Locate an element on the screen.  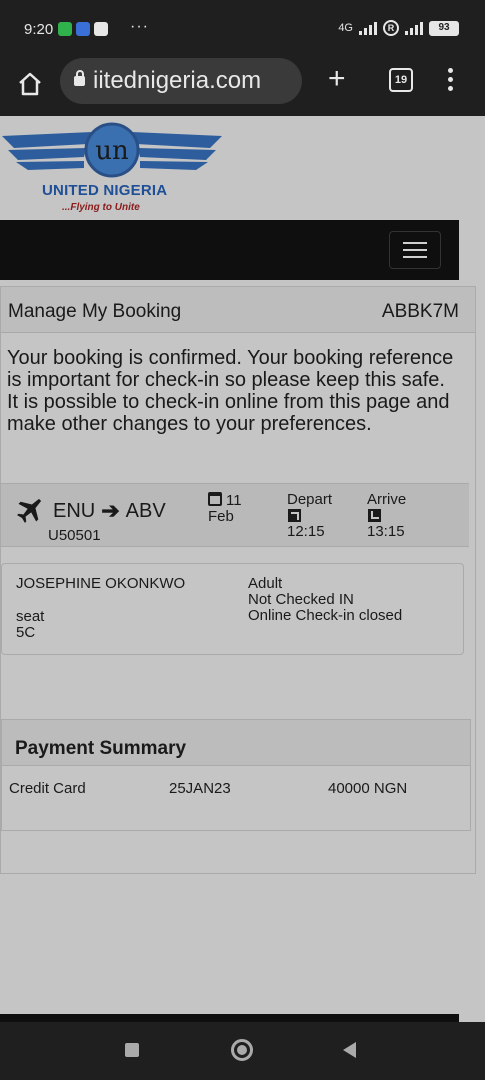
payment-method: Credit Card is located at coordinates (47, 788).